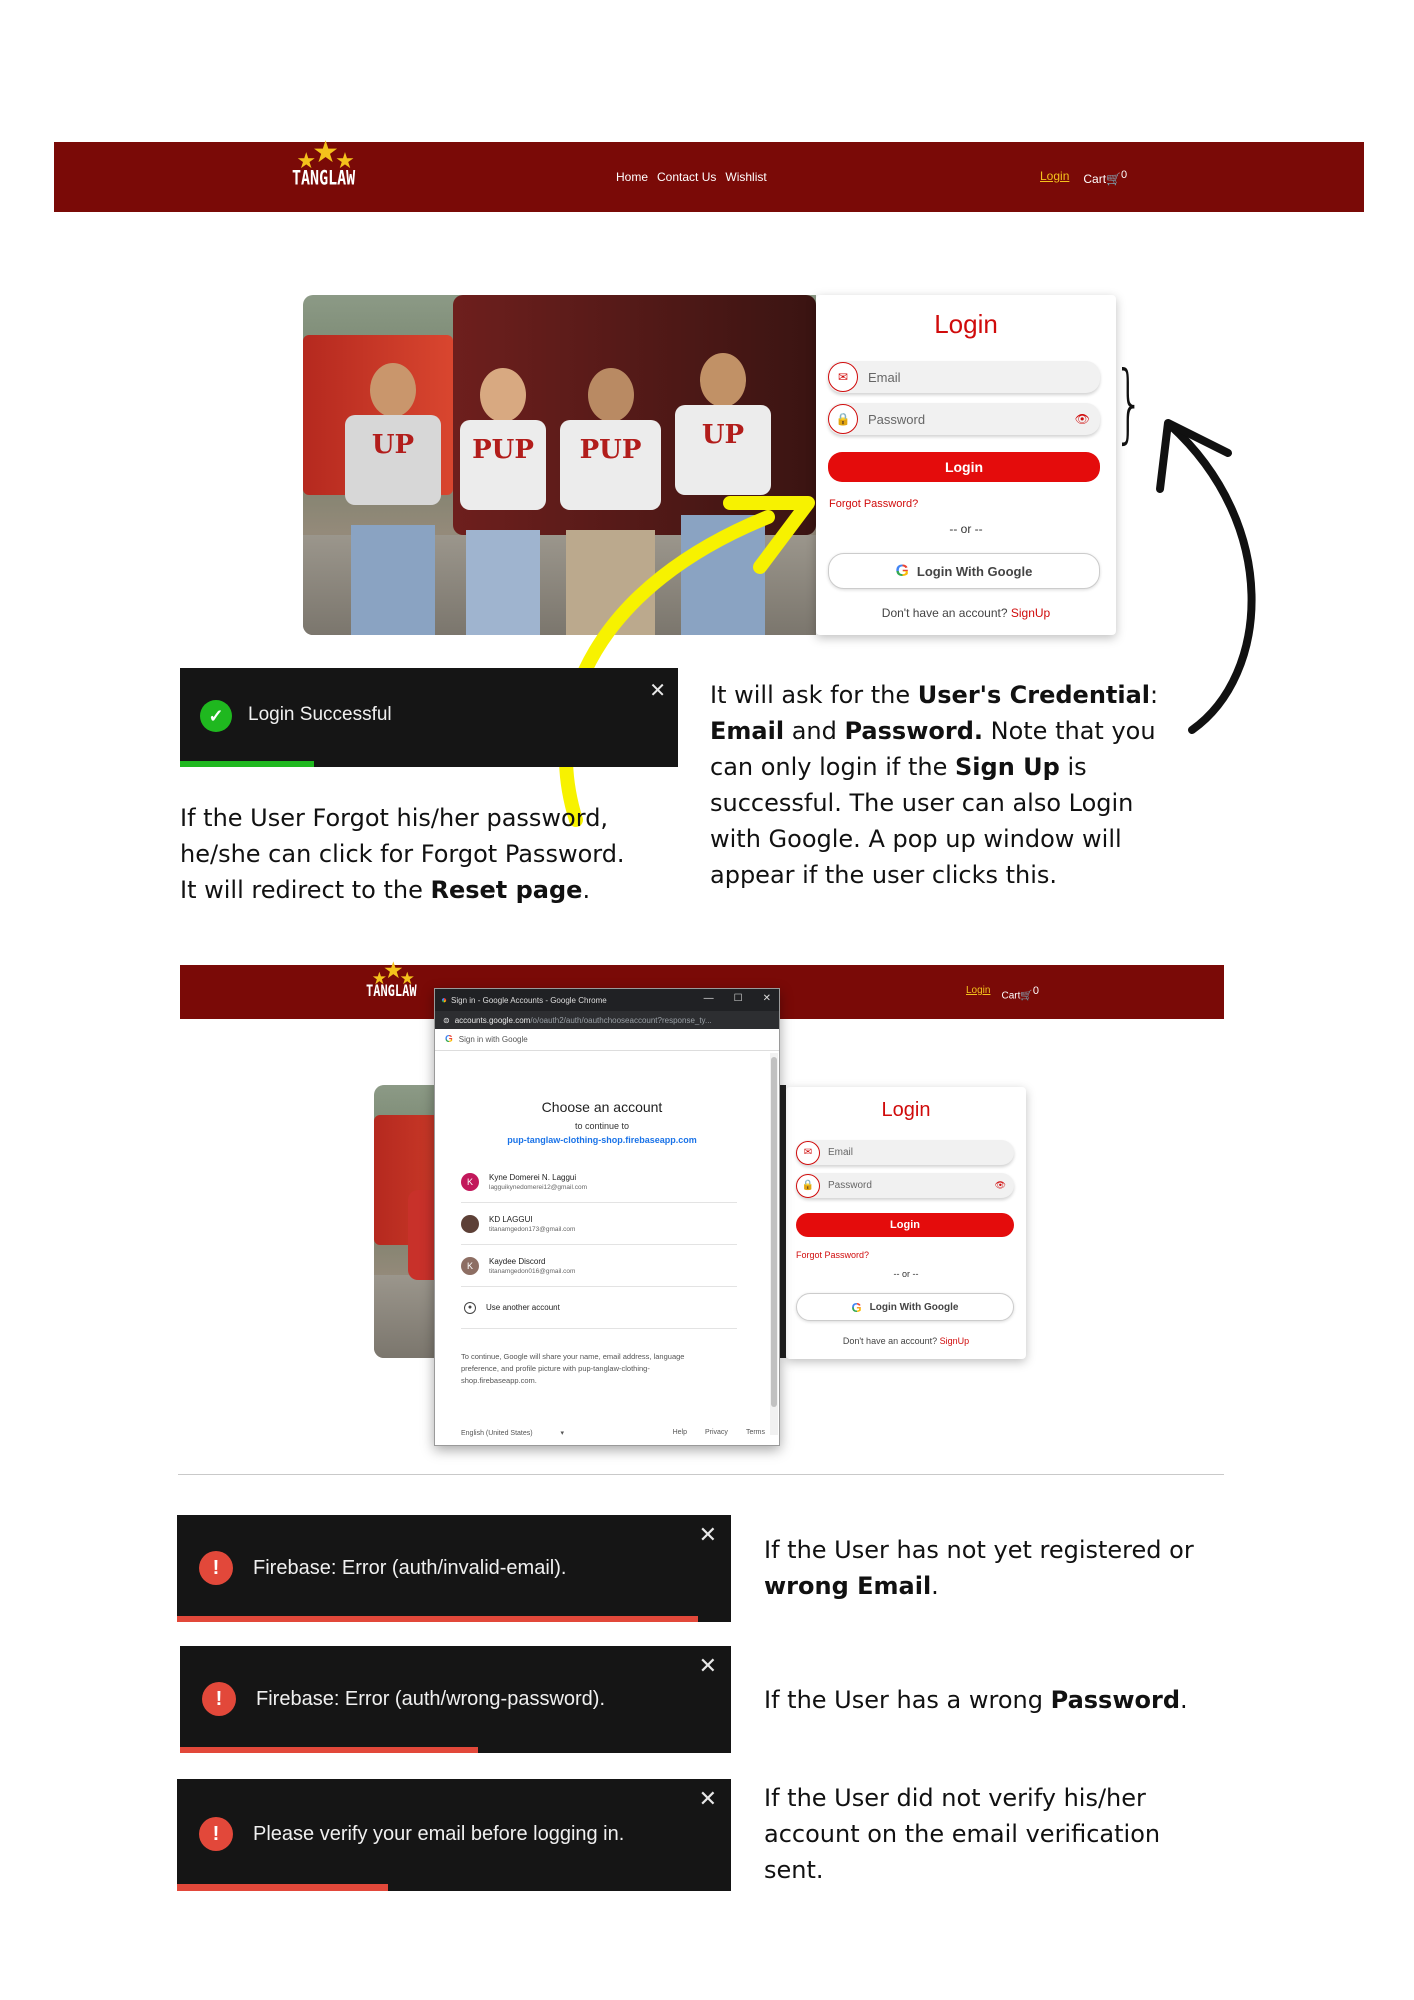  I want to click on account-email: titanamgedon016@gmail.com, so click(532, 1271).